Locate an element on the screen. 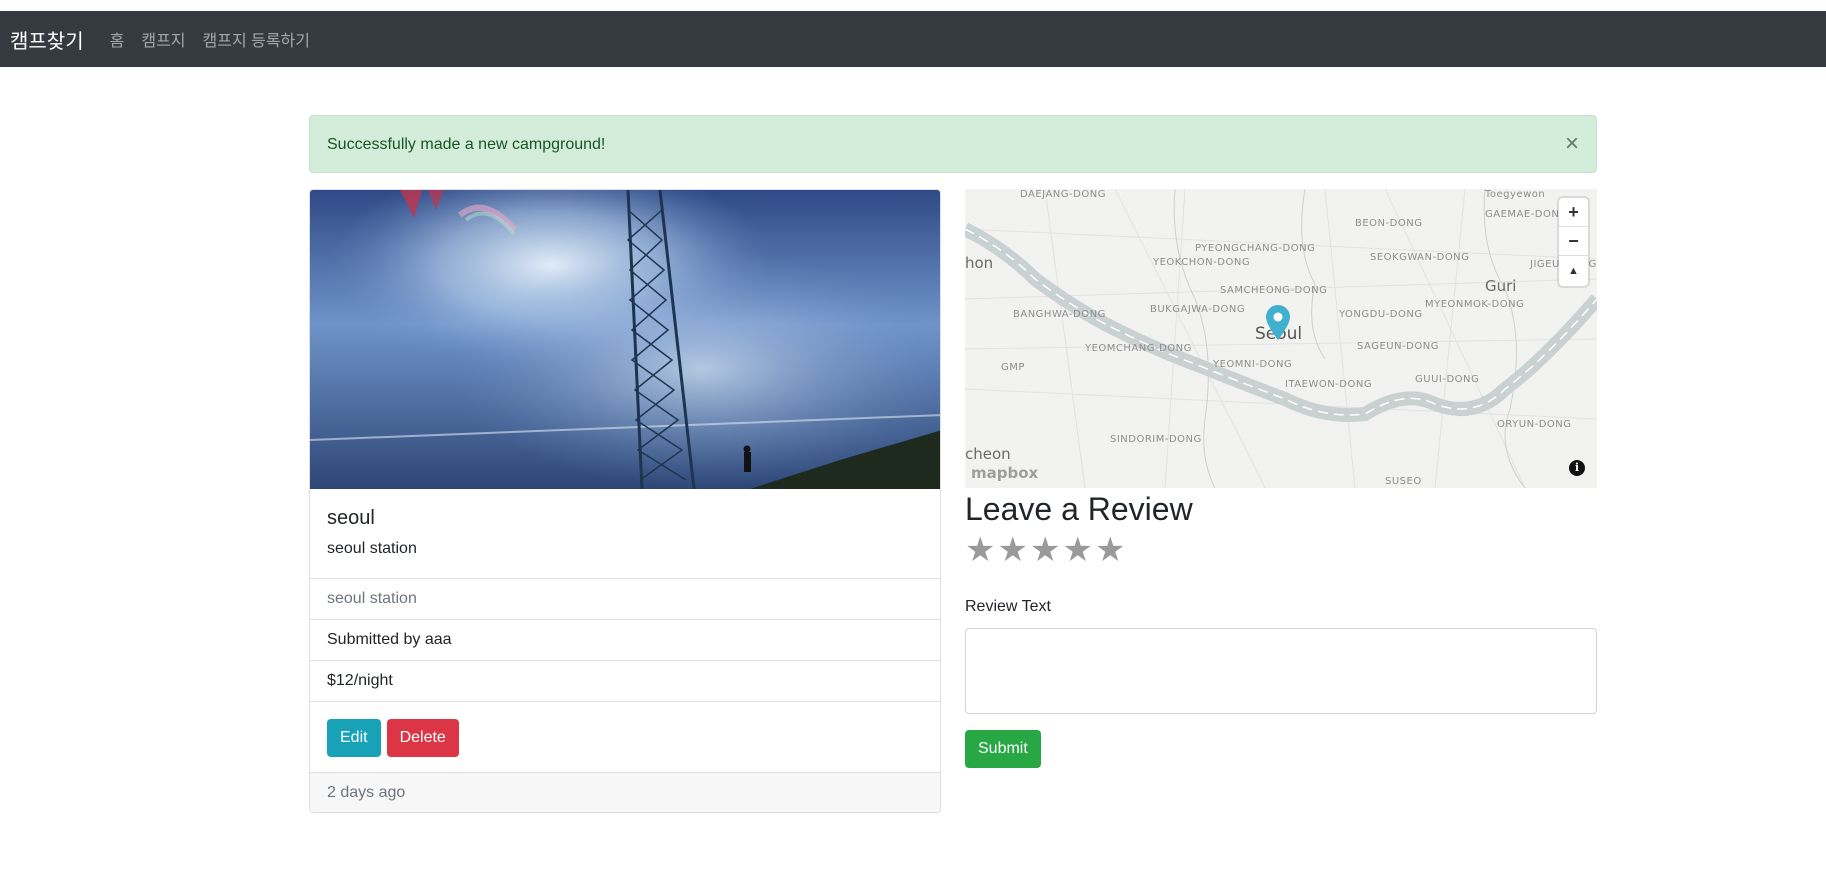 This screenshot has width=1826, height=874. campground-title: seoul is located at coordinates (351, 518).